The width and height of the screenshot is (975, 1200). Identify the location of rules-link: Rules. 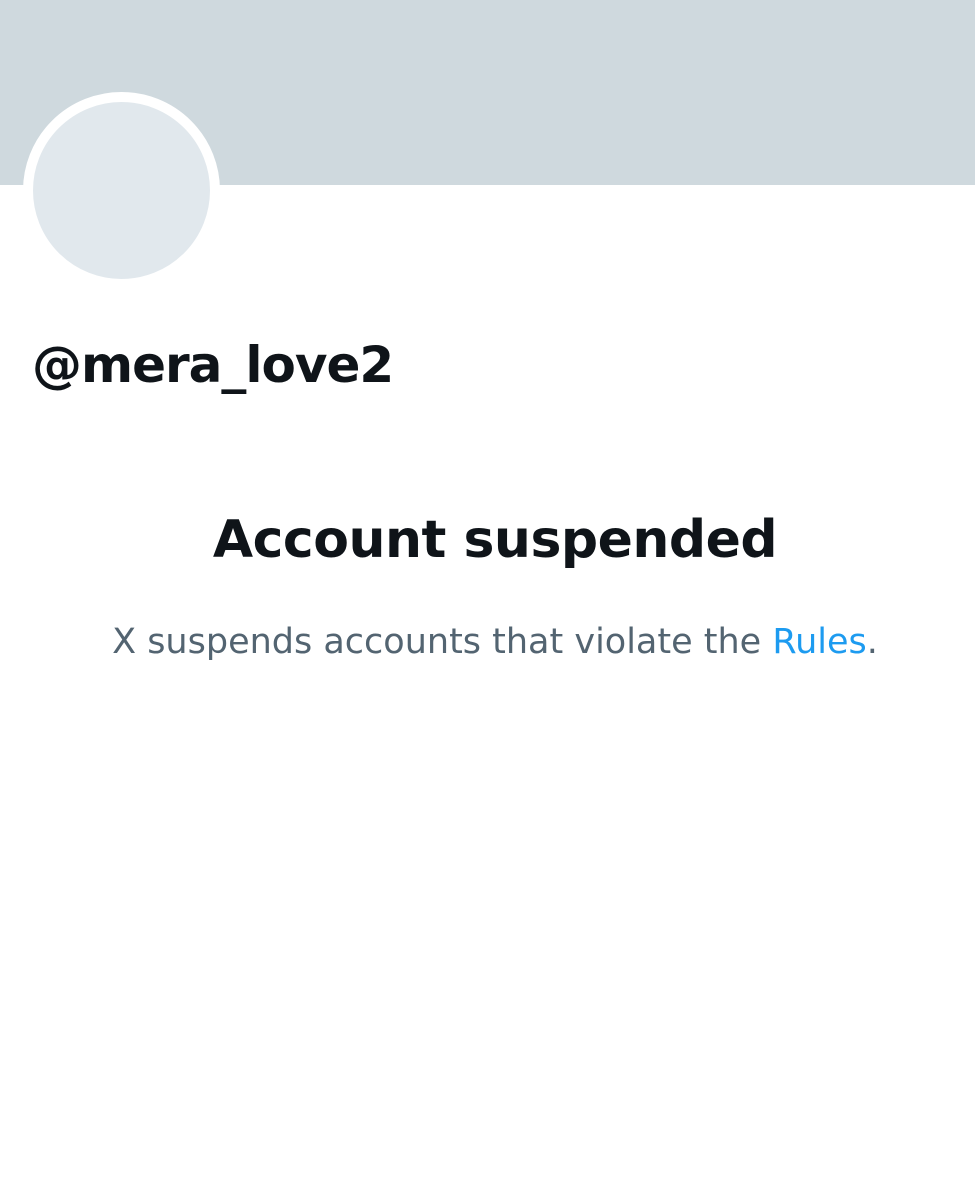
(819, 642).